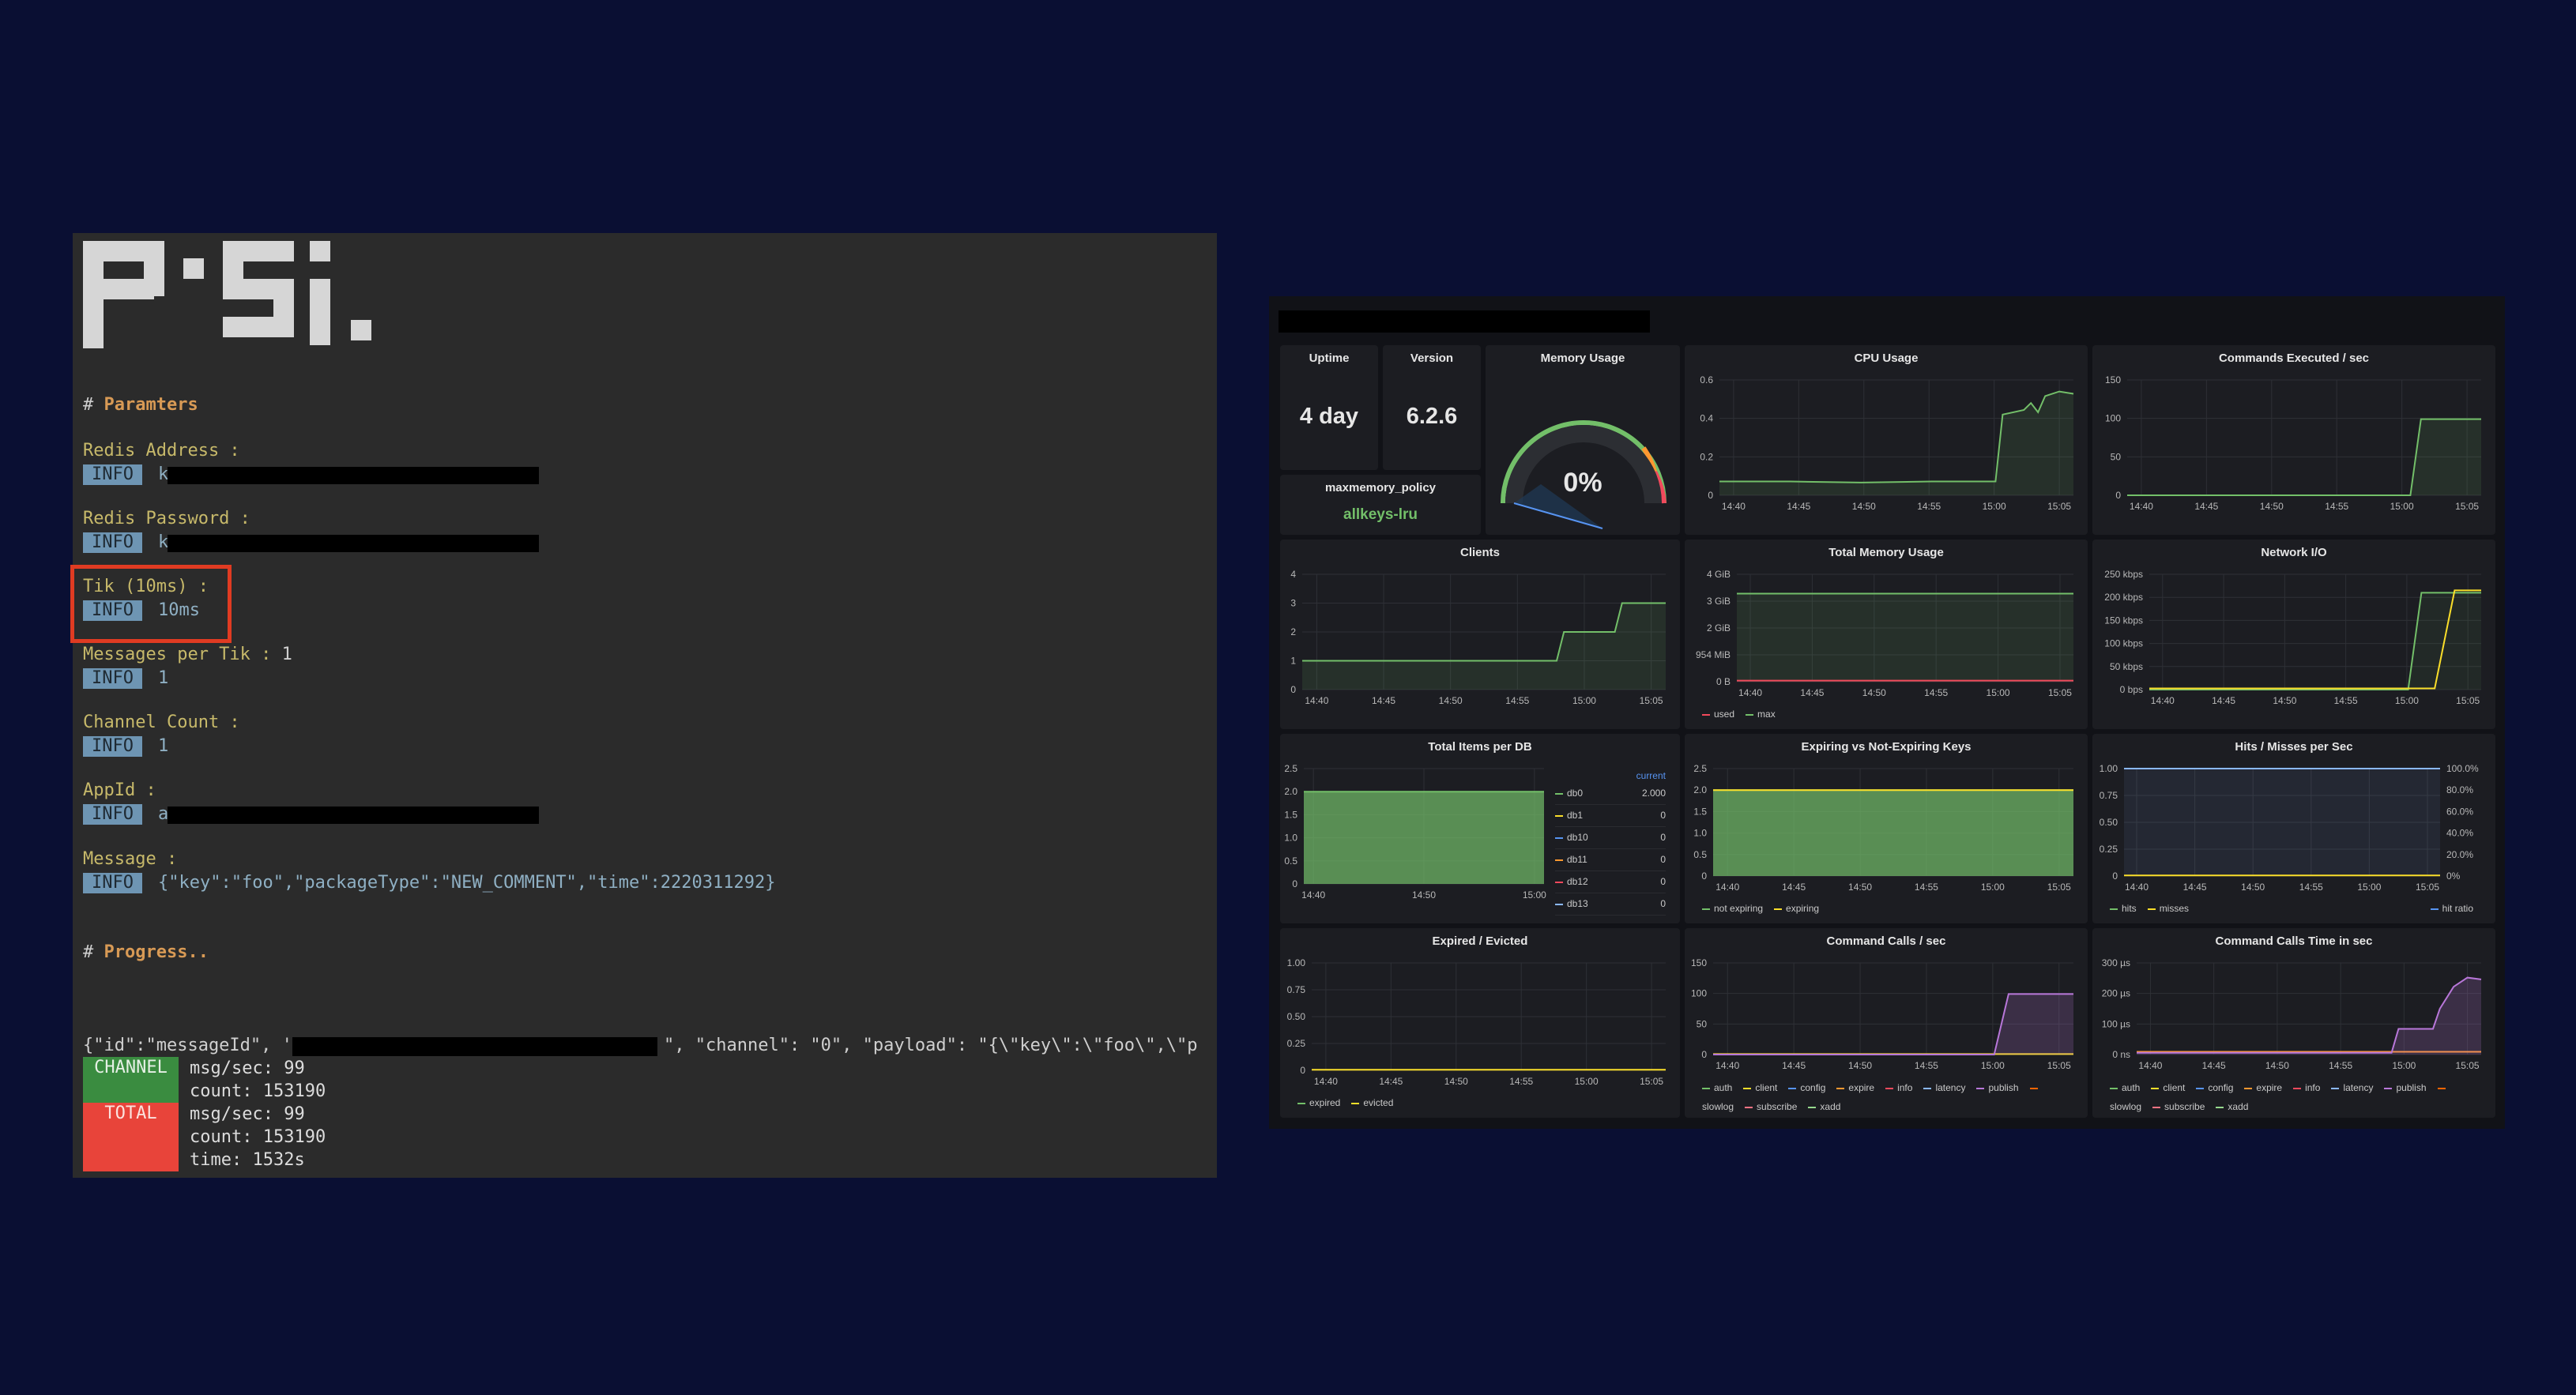 This screenshot has width=2576, height=1395. Describe the element at coordinates (1610, 882) in the screenshot. I see `db-legend-row: db12 0` at that location.